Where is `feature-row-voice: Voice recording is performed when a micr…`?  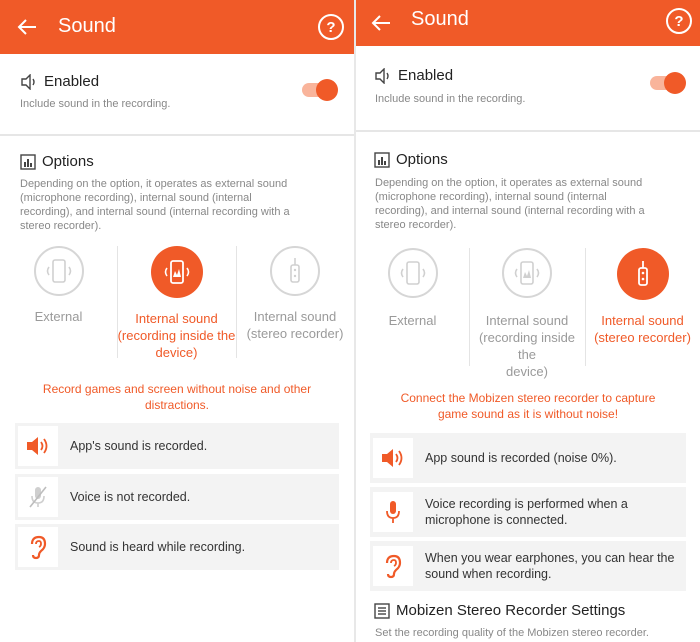
feature-row-voice: Voice recording is performed when a micr… is located at coordinates (528, 512).